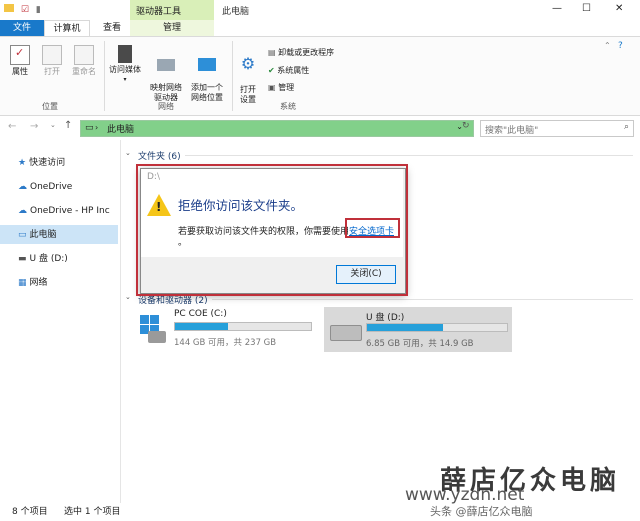 The height and width of the screenshot is (521, 640). Describe the element at coordinates (38, 10) in the screenshot. I see `pin-icon: ▮` at that location.